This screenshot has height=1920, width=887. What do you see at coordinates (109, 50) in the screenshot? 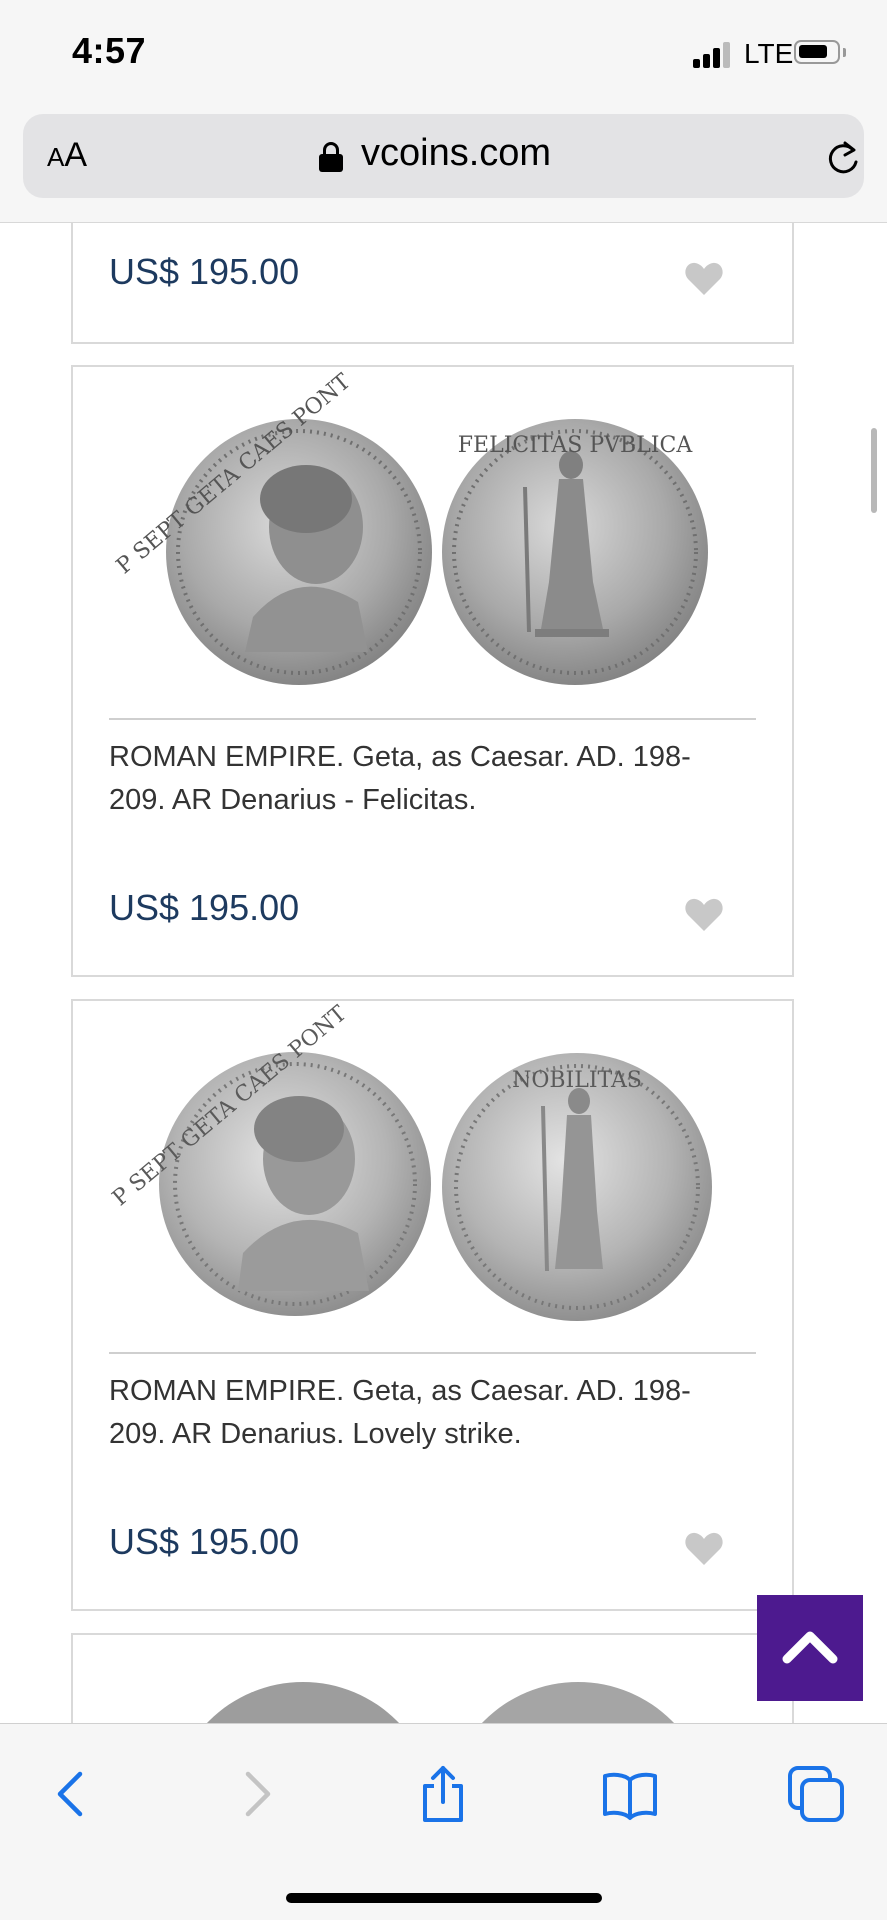
I see `status-time: 4:57` at bounding box center [109, 50].